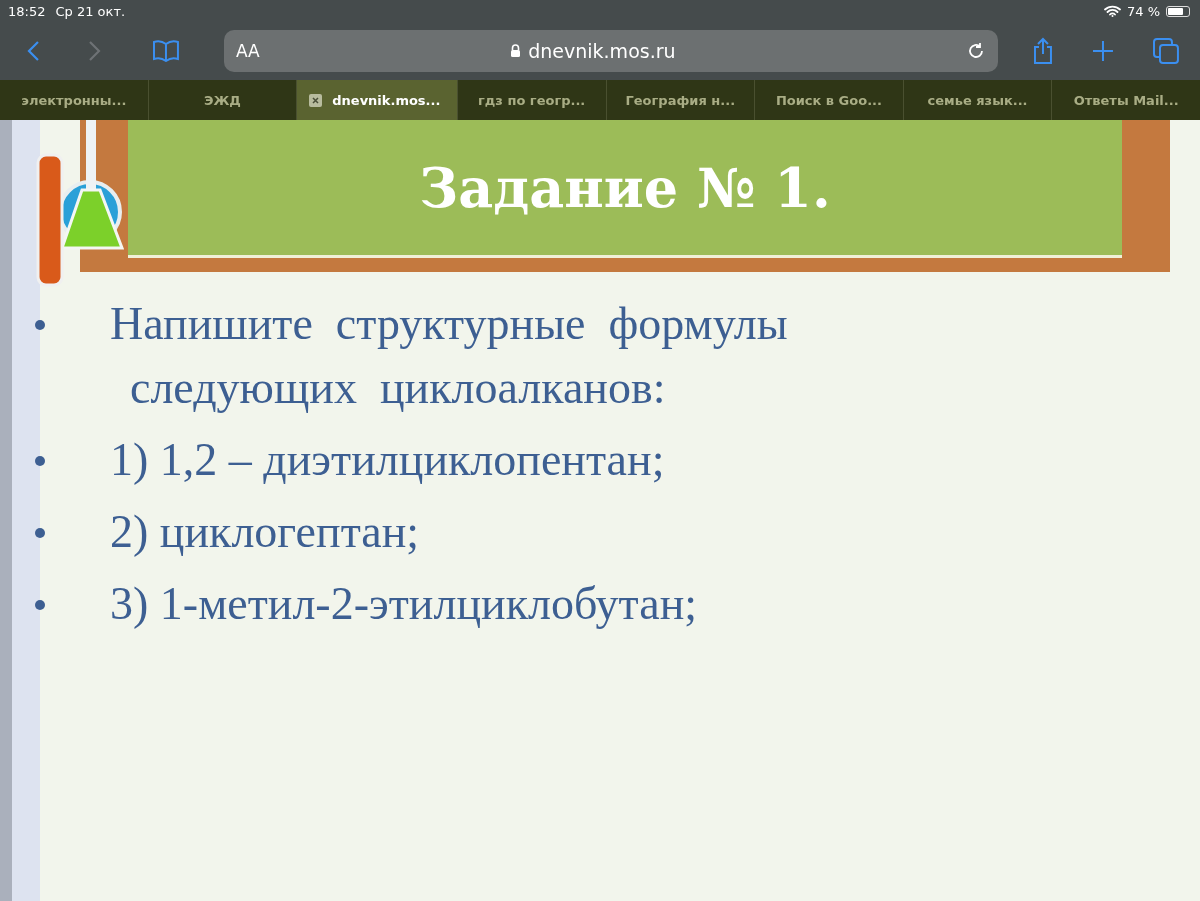 The width and height of the screenshot is (1200, 901). What do you see at coordinates (449, 324) in the screenshot?
I see `bullet-text: Напишите структурные формулы` at bounding box center [449, 324].